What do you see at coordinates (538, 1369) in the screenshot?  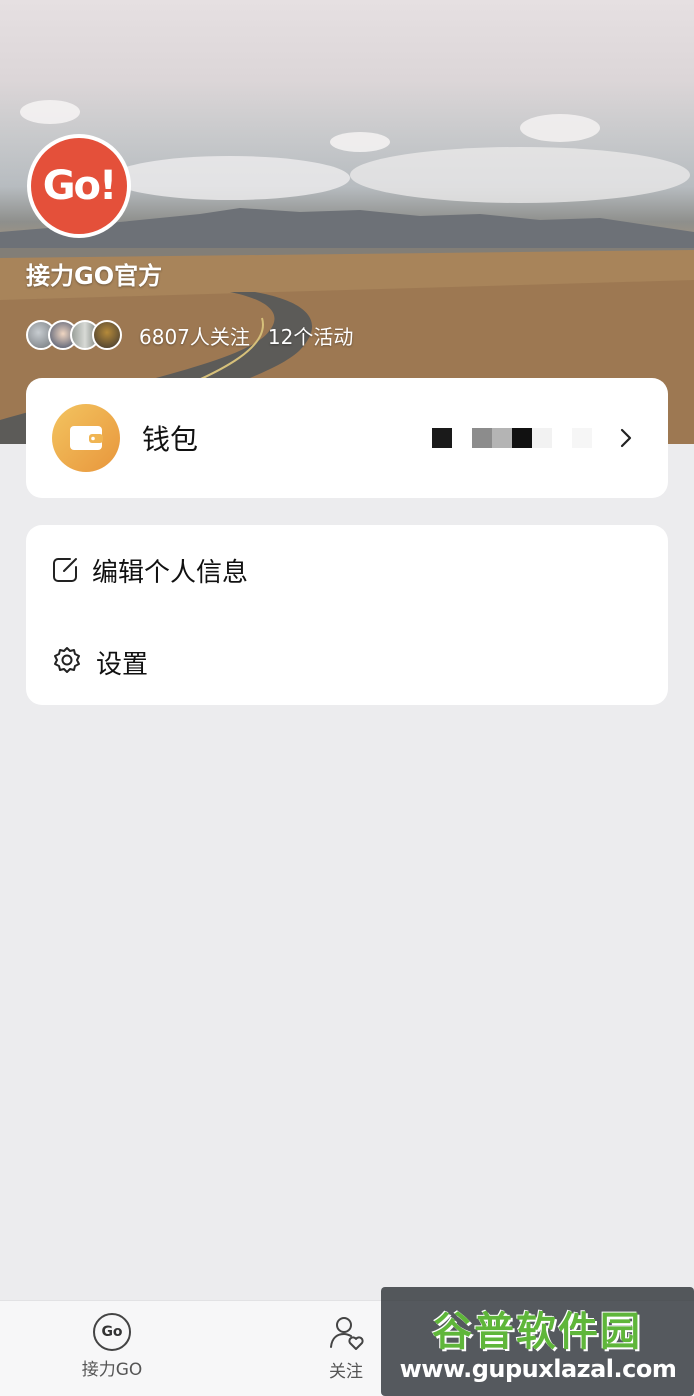 I see `watermark-url: www.gupuxlazal.com` at bounding box center [538, 1369].